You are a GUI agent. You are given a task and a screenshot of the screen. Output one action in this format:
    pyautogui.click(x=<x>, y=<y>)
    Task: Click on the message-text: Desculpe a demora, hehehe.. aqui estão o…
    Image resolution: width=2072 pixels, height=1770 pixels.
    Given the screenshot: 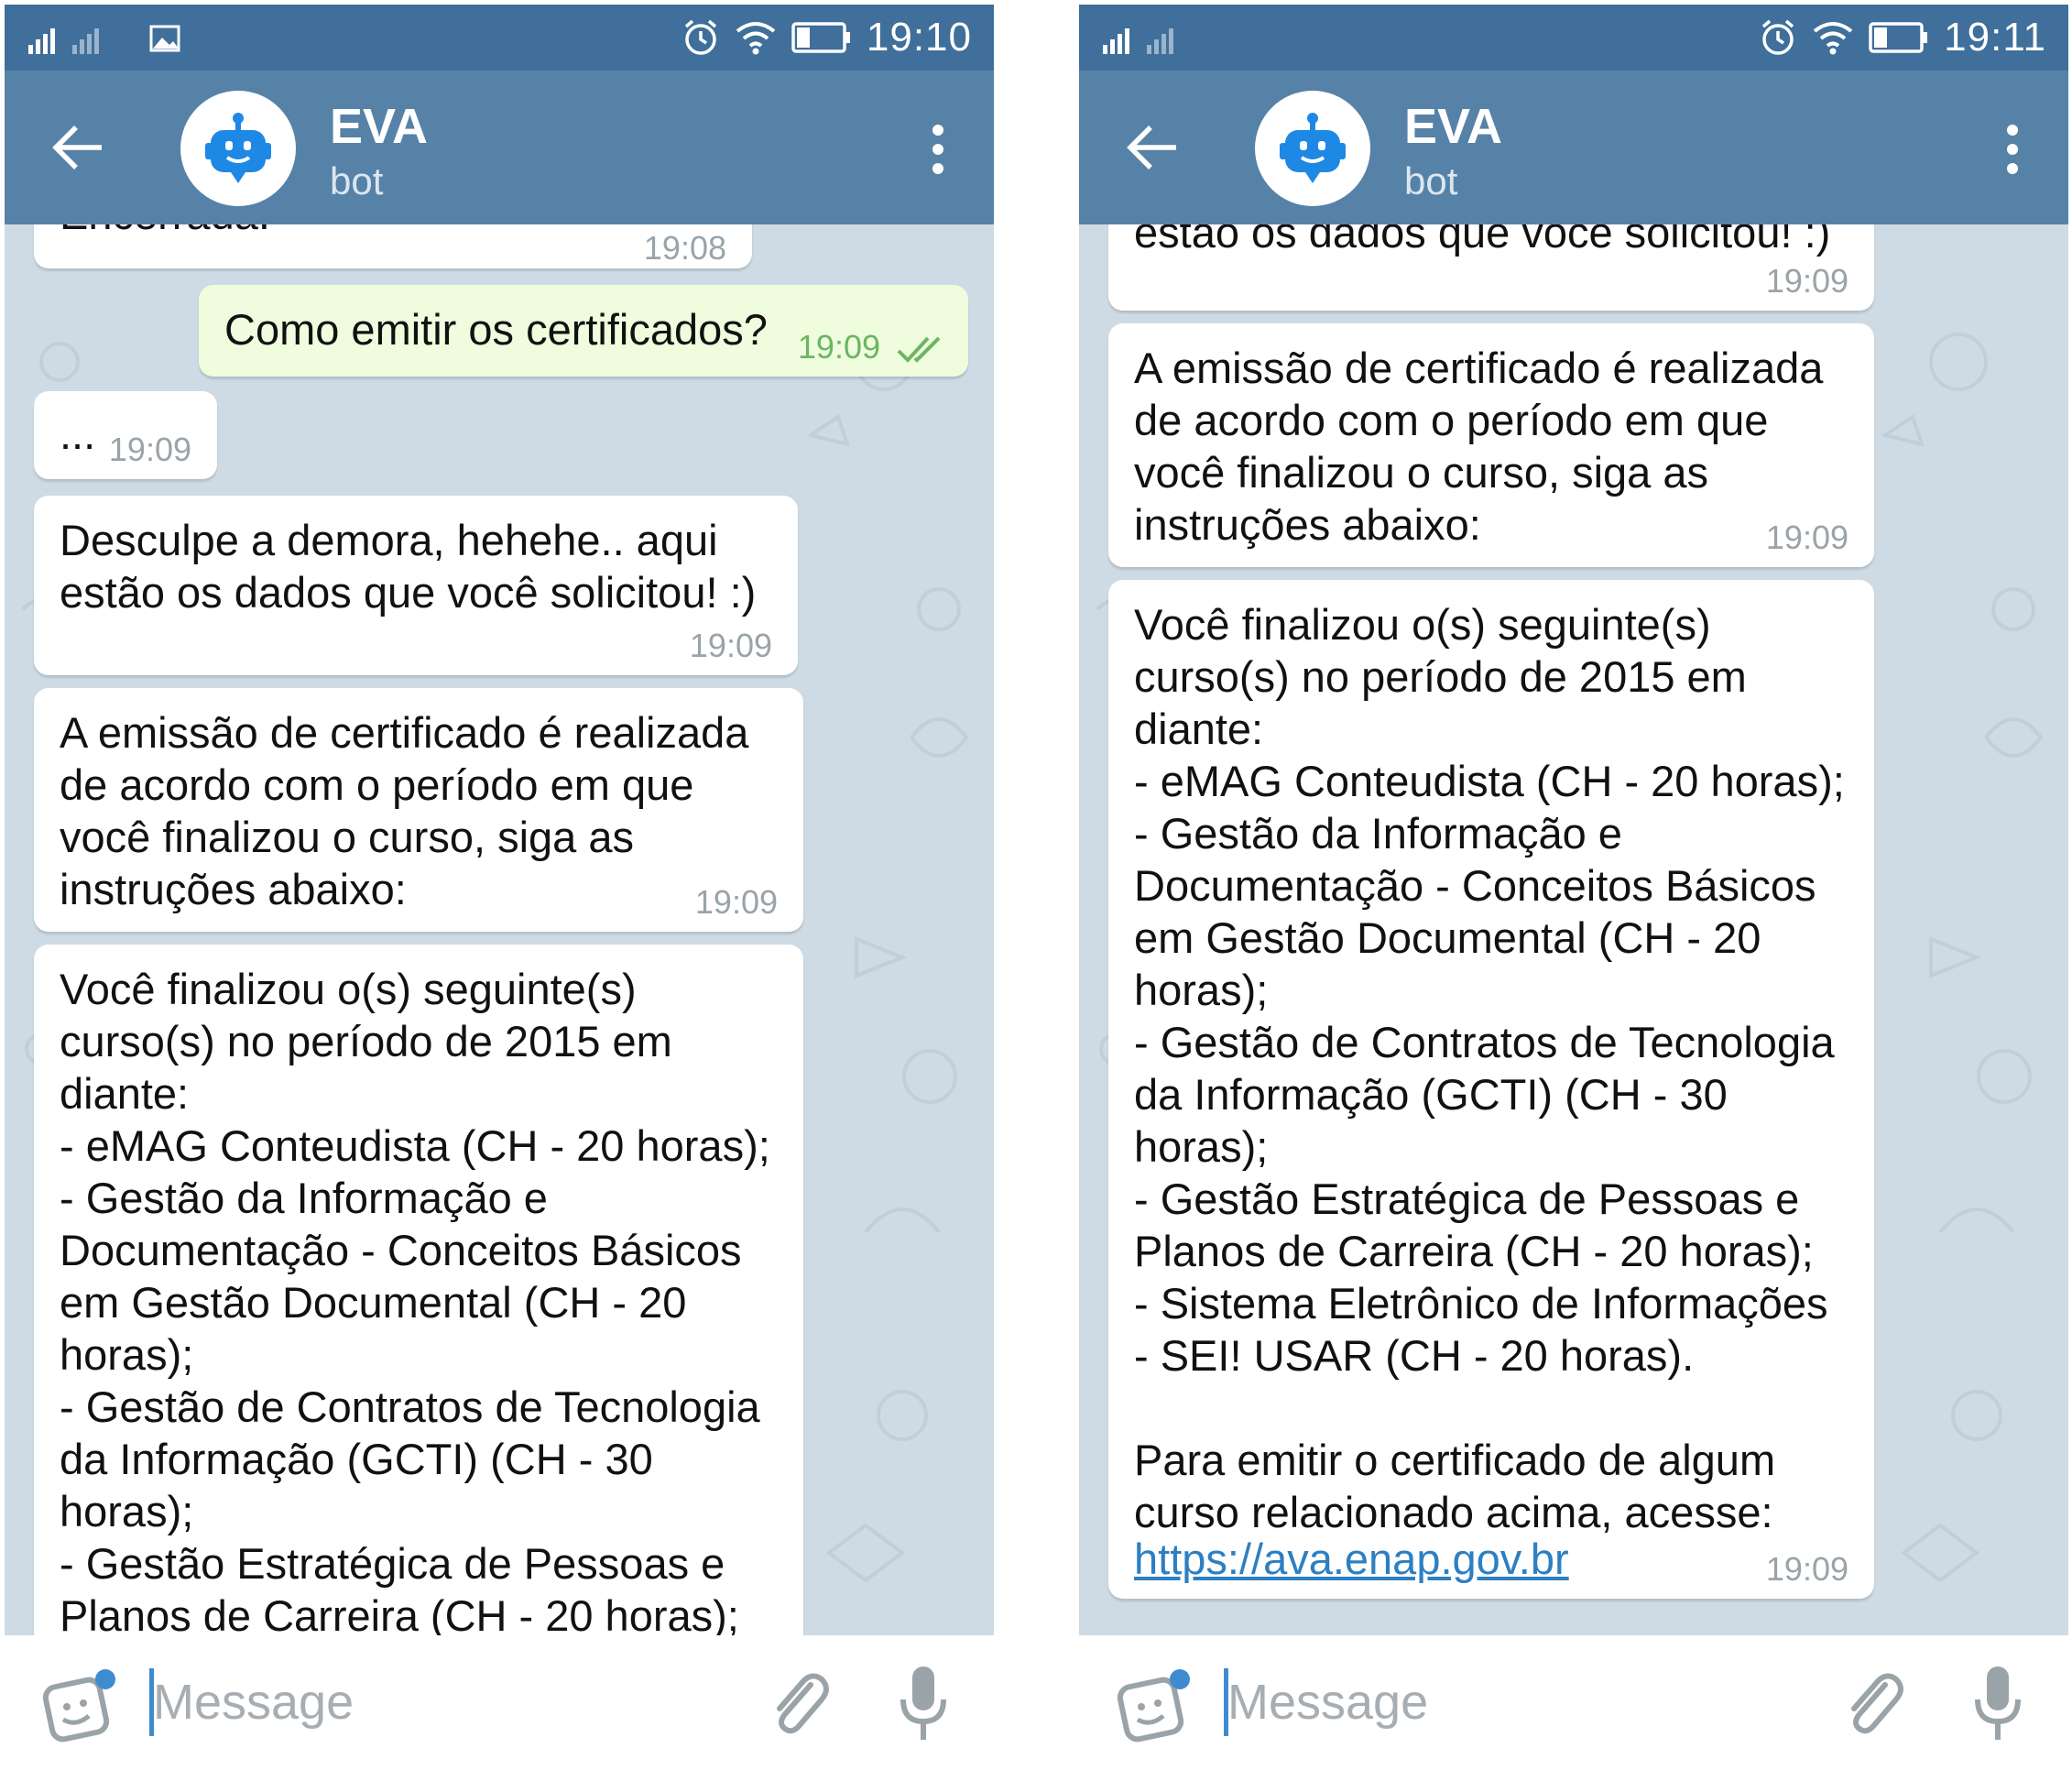 What is the action you would take?
    pyautogui.click(x=409, y=566)
    